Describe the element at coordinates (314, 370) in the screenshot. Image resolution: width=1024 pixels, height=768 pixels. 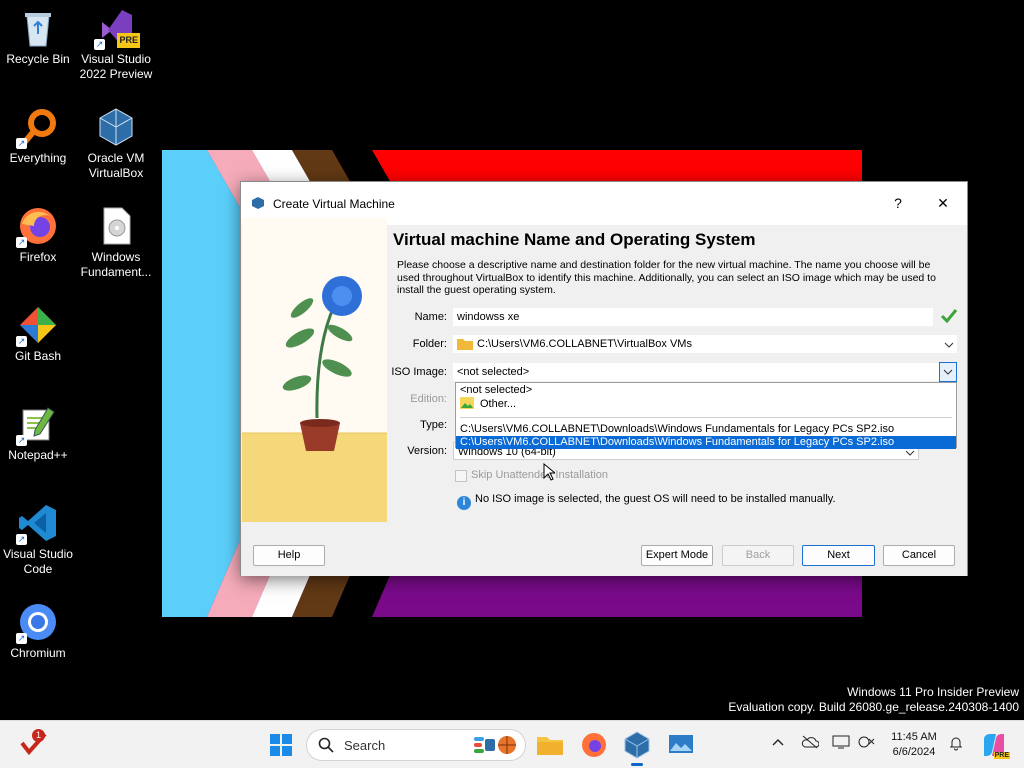
I see `wizard-illustration` at that location.